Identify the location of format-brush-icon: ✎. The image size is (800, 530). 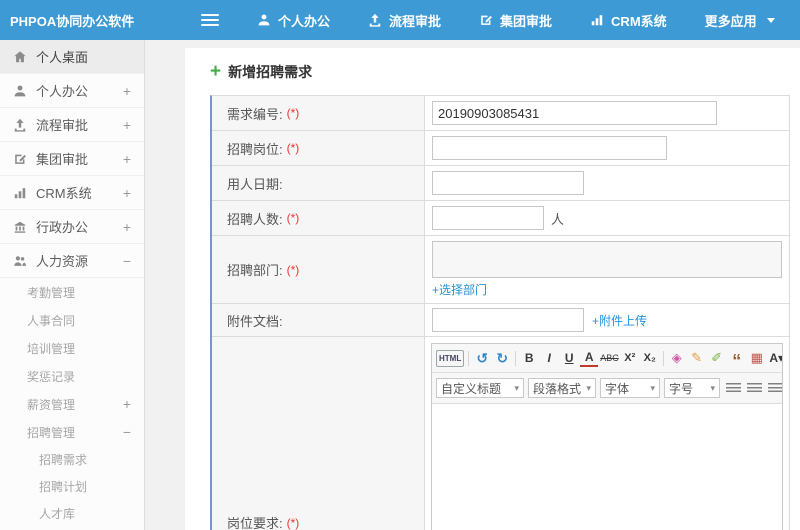
(697, 358).